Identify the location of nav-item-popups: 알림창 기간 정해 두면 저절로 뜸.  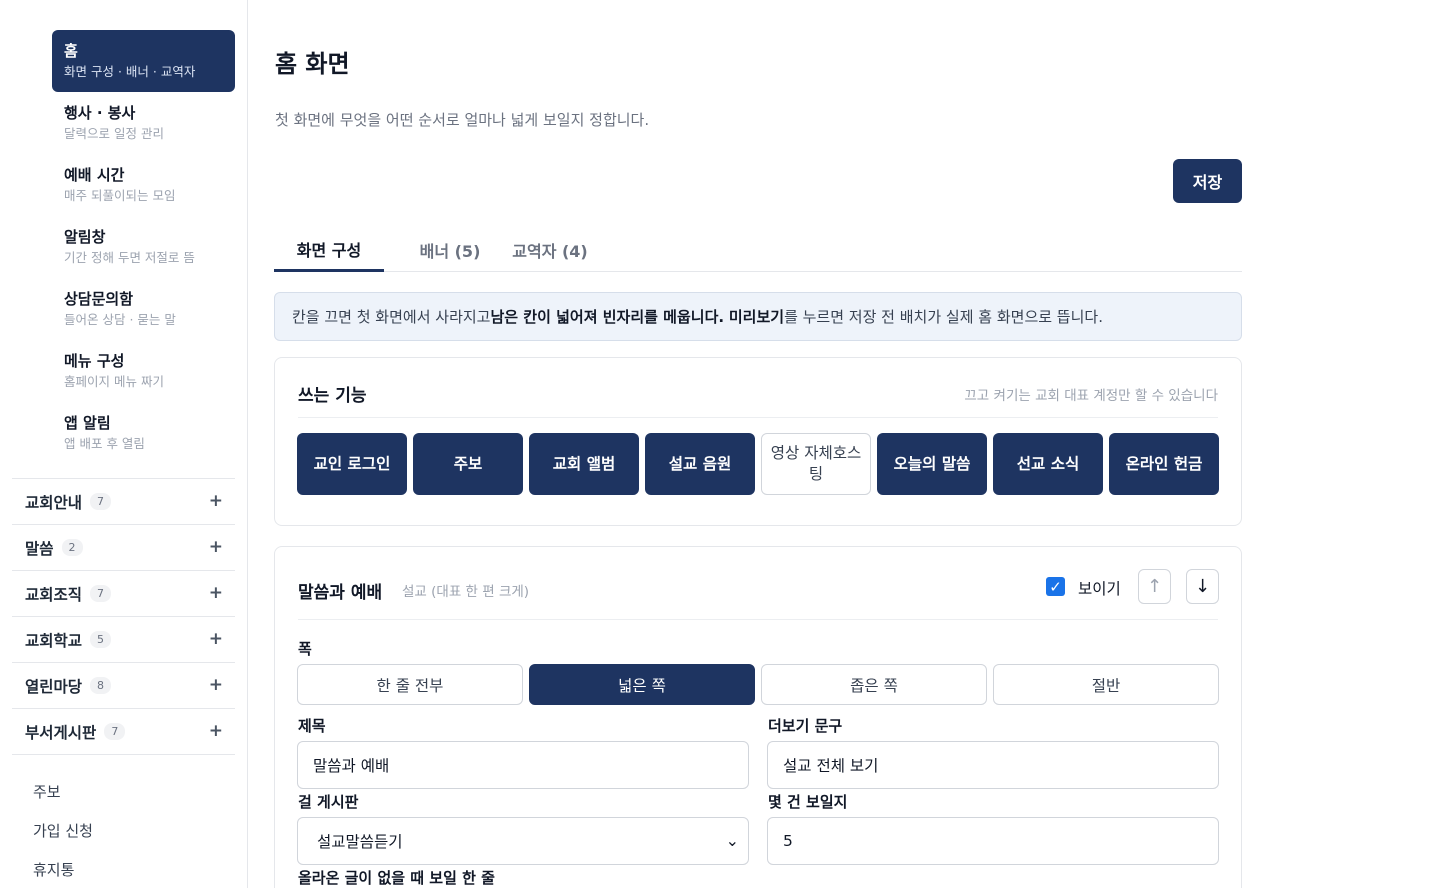
(143, 247).